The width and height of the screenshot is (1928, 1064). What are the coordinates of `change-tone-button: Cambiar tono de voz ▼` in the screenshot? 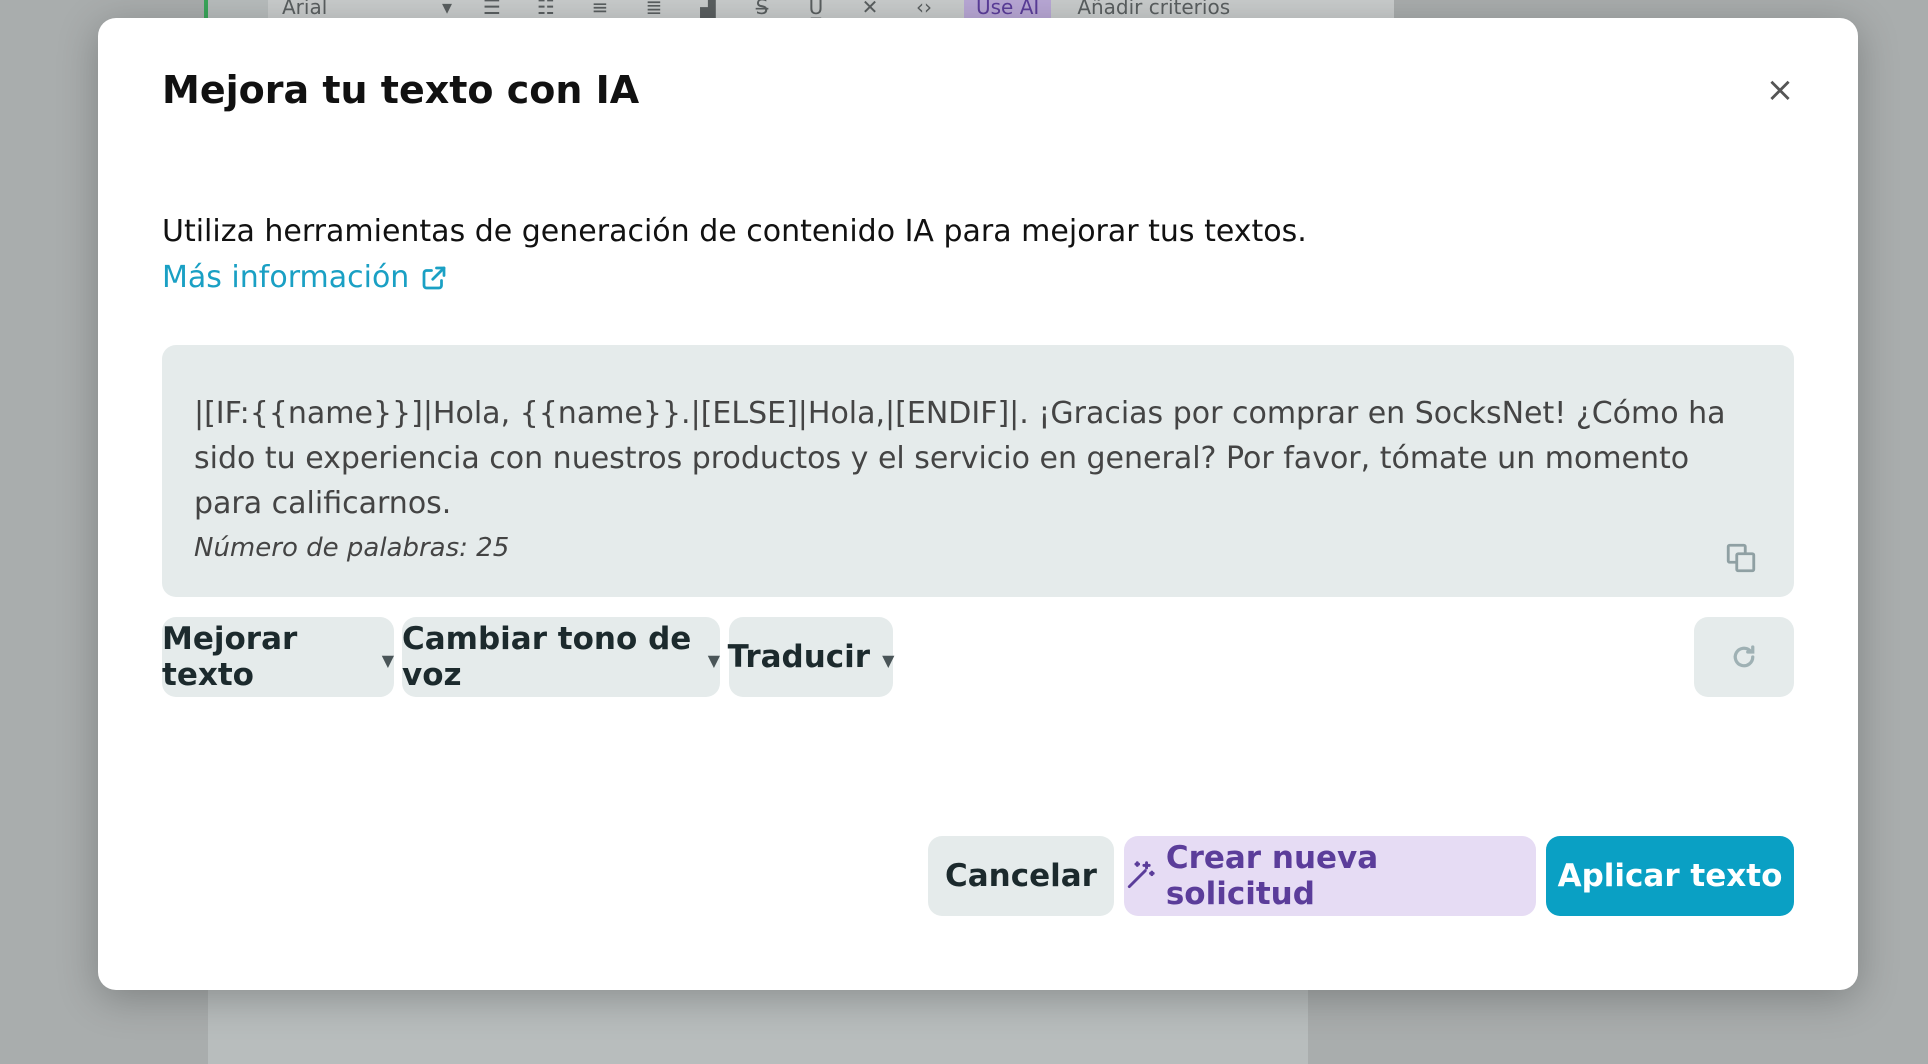 It's located at (561, 657).